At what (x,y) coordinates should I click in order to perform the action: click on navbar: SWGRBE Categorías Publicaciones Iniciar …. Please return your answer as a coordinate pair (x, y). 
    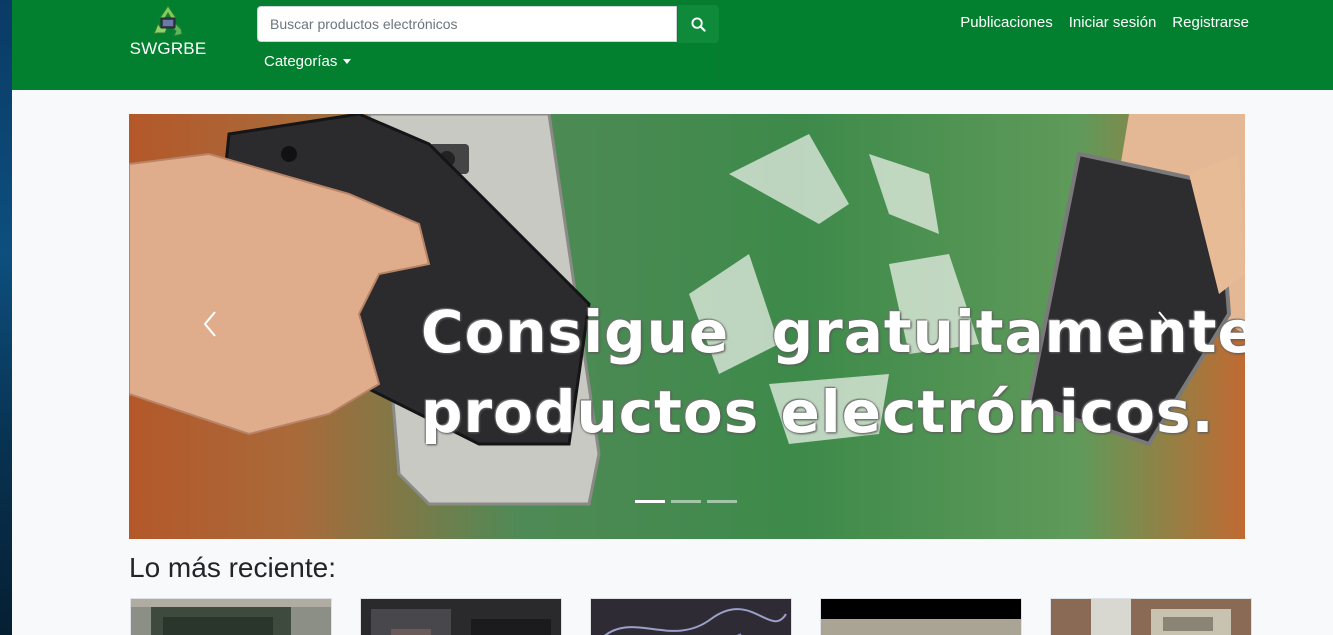
    Looking at the image, I should click on (672, 45).